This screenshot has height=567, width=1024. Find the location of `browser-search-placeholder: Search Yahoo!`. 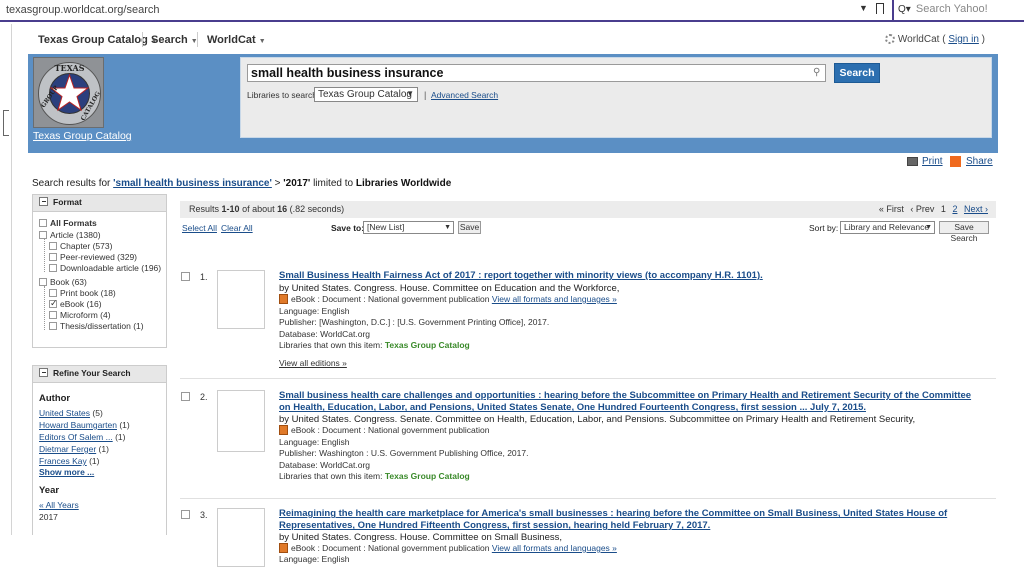

browser-search-placeholder: Search Yahoo! is located at coordinates (951, 9).